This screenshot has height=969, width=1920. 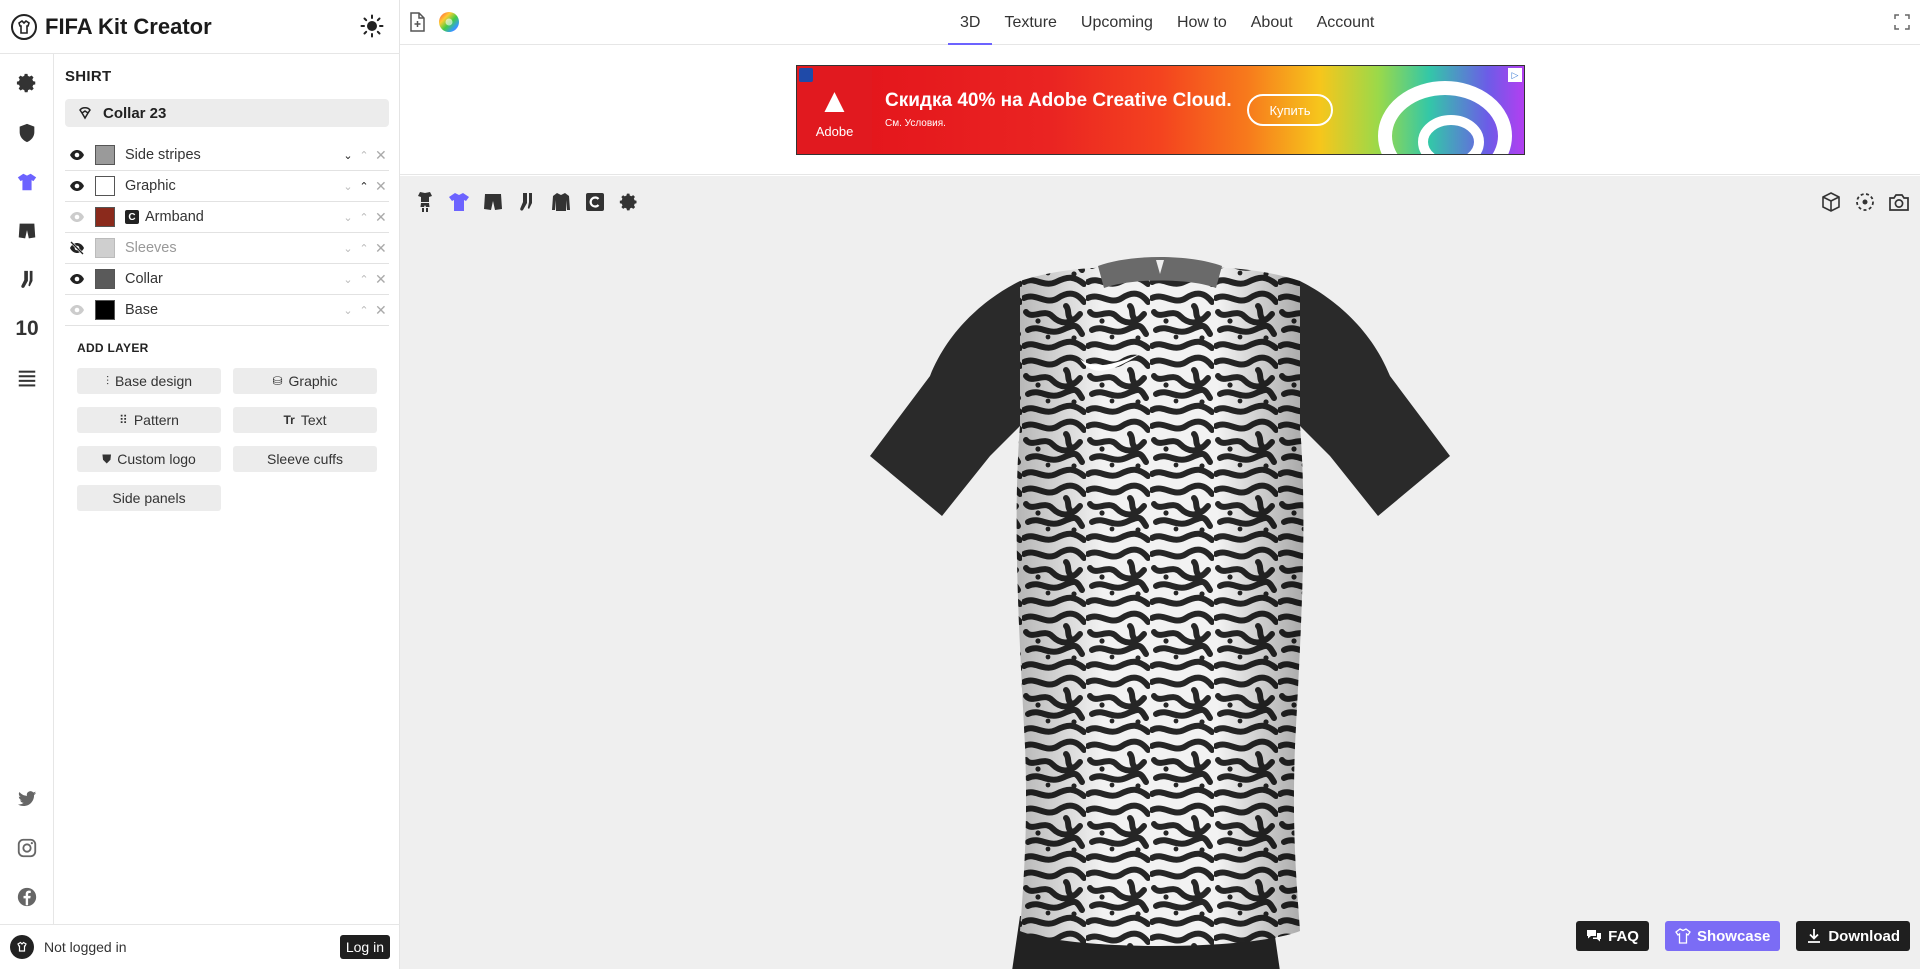 What do you see at coordinates (227, 113) in the screenshot?
I see `collar-select: Collar 23` at bounding box center [227, 113].